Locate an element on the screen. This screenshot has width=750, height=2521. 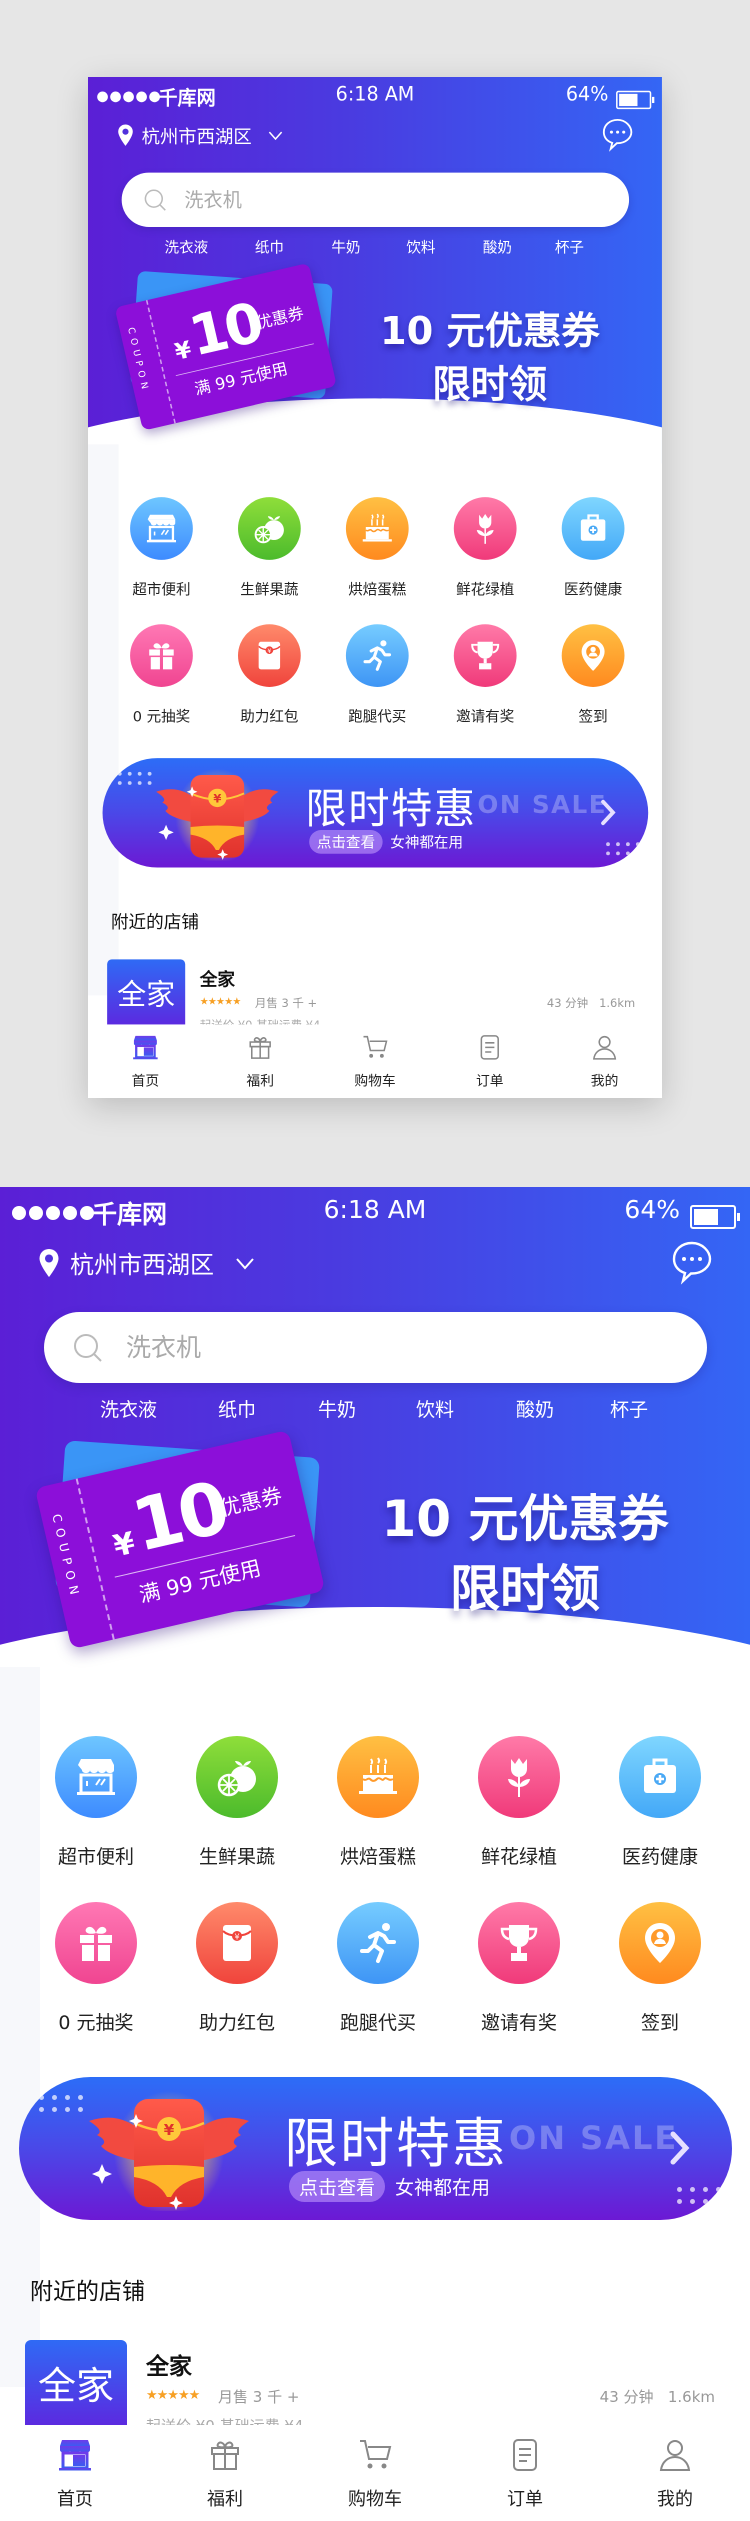
coupon-headline-2: 限时领 is located at coordinates (525, 1589).